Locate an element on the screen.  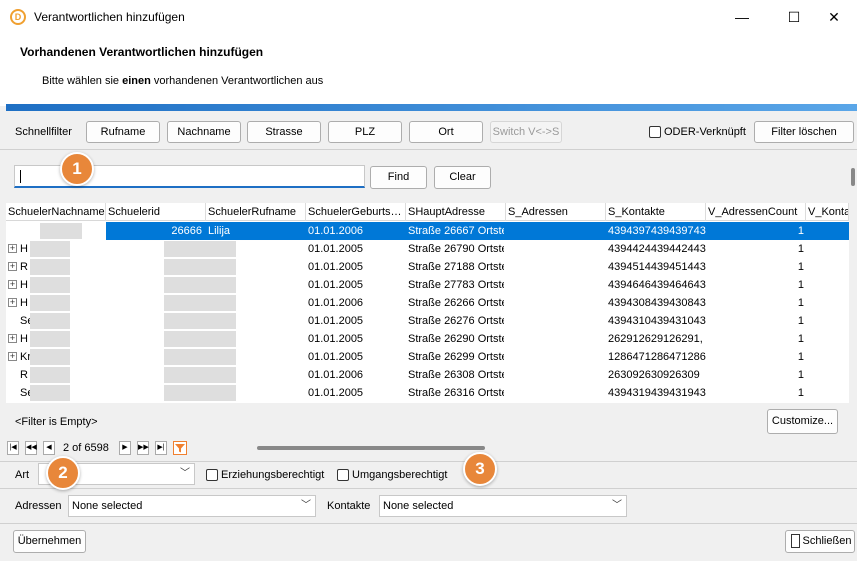
pager-first-icon: |◀ is located at coordinates (13, 448).